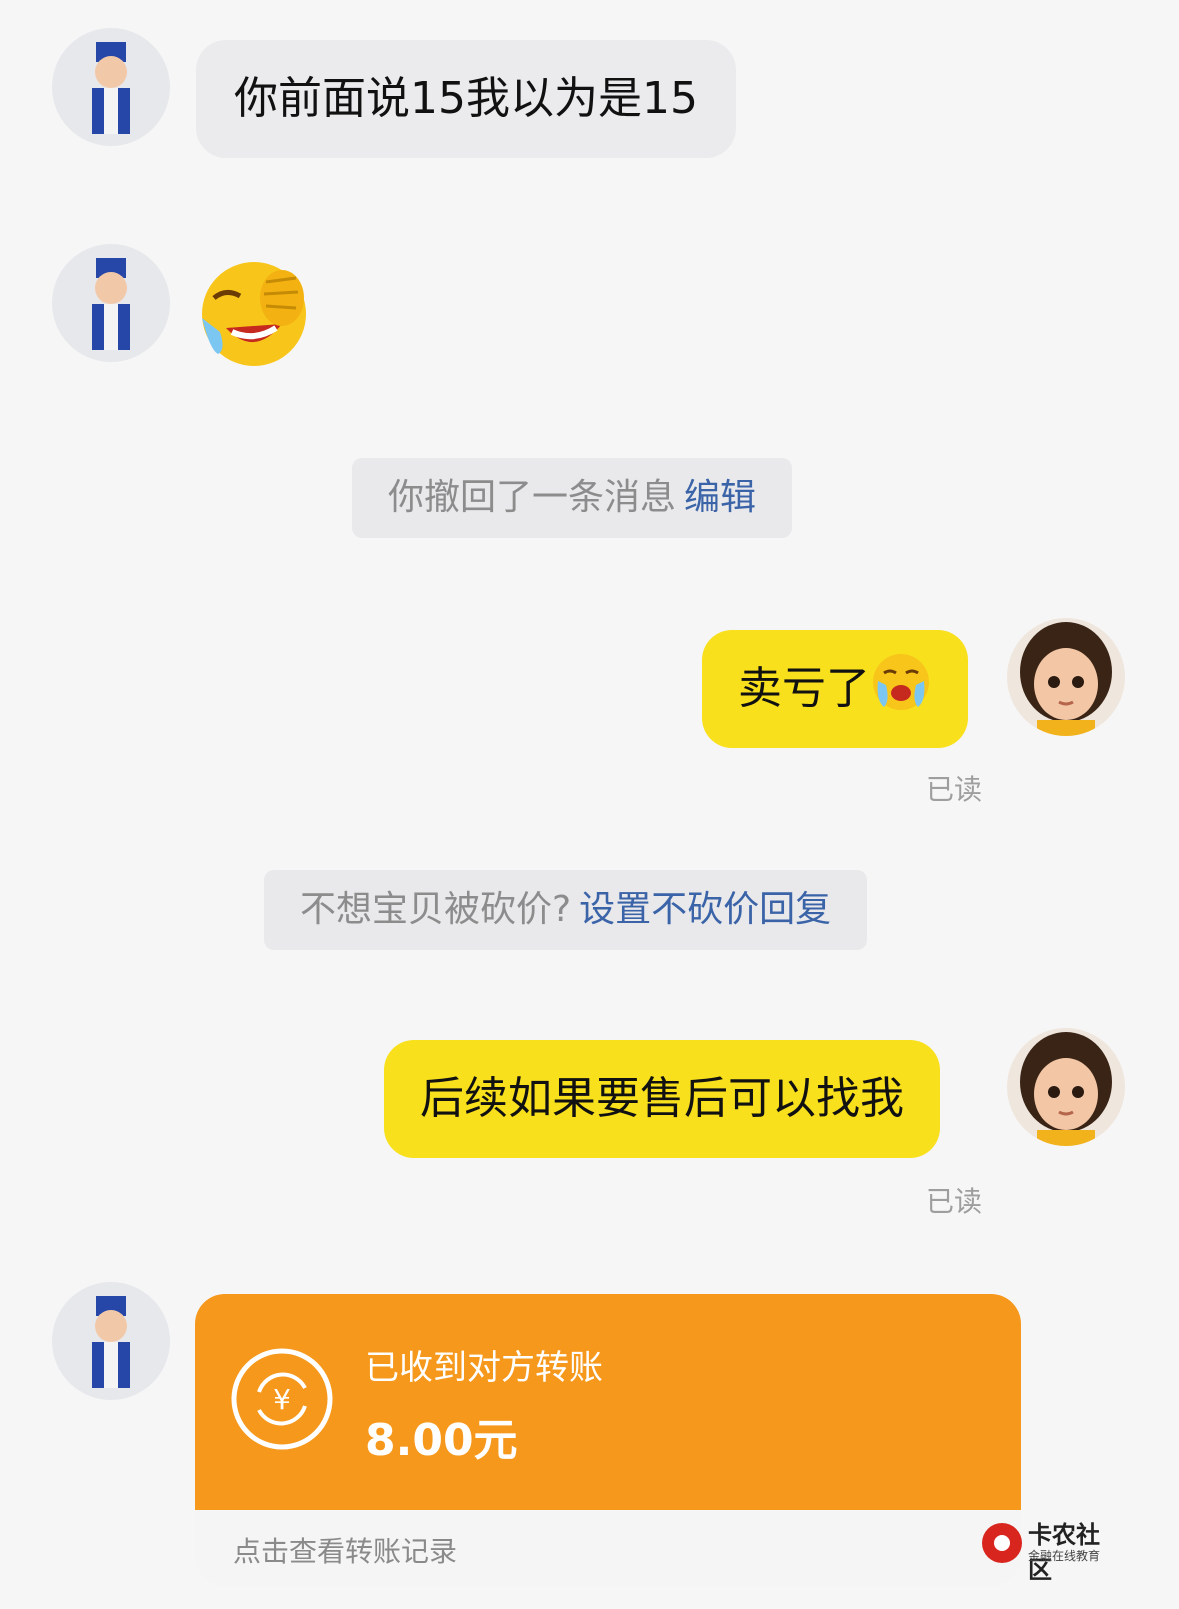 This screenshot has height=1609, width=1179. I want to click on kanong-watermark: 卡农社区 金融在线教育, so click(1050, 1549).